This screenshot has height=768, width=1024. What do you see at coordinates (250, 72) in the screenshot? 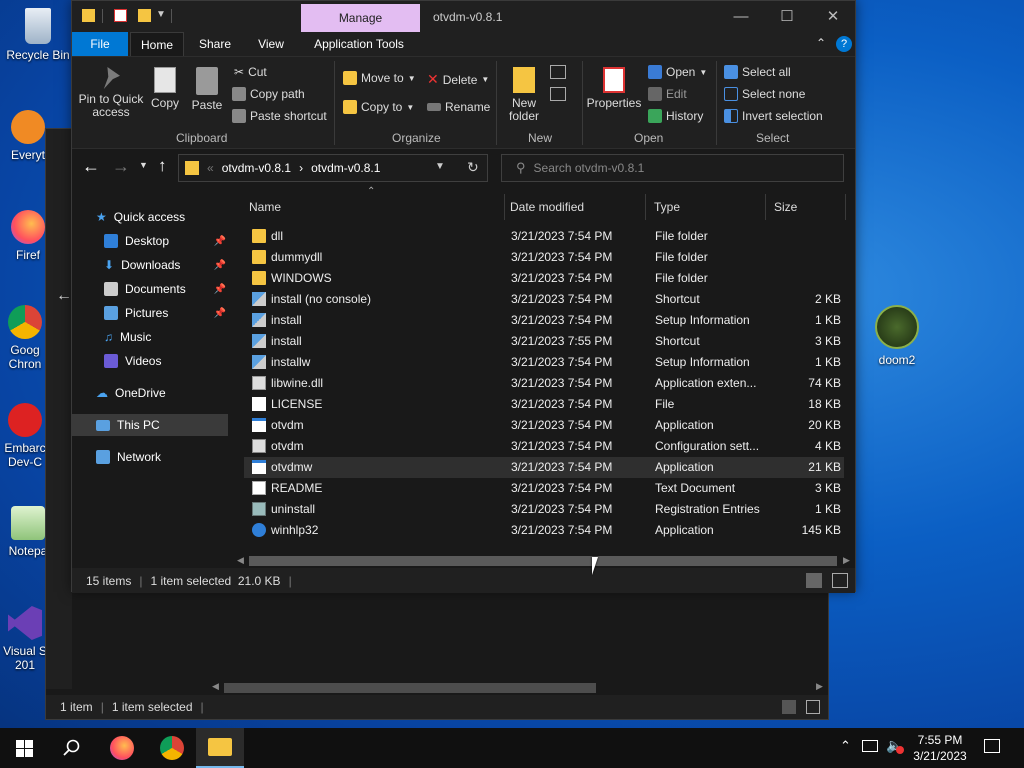
I see `cut-button: ✂ Cut` at bounding box center [250, 72].